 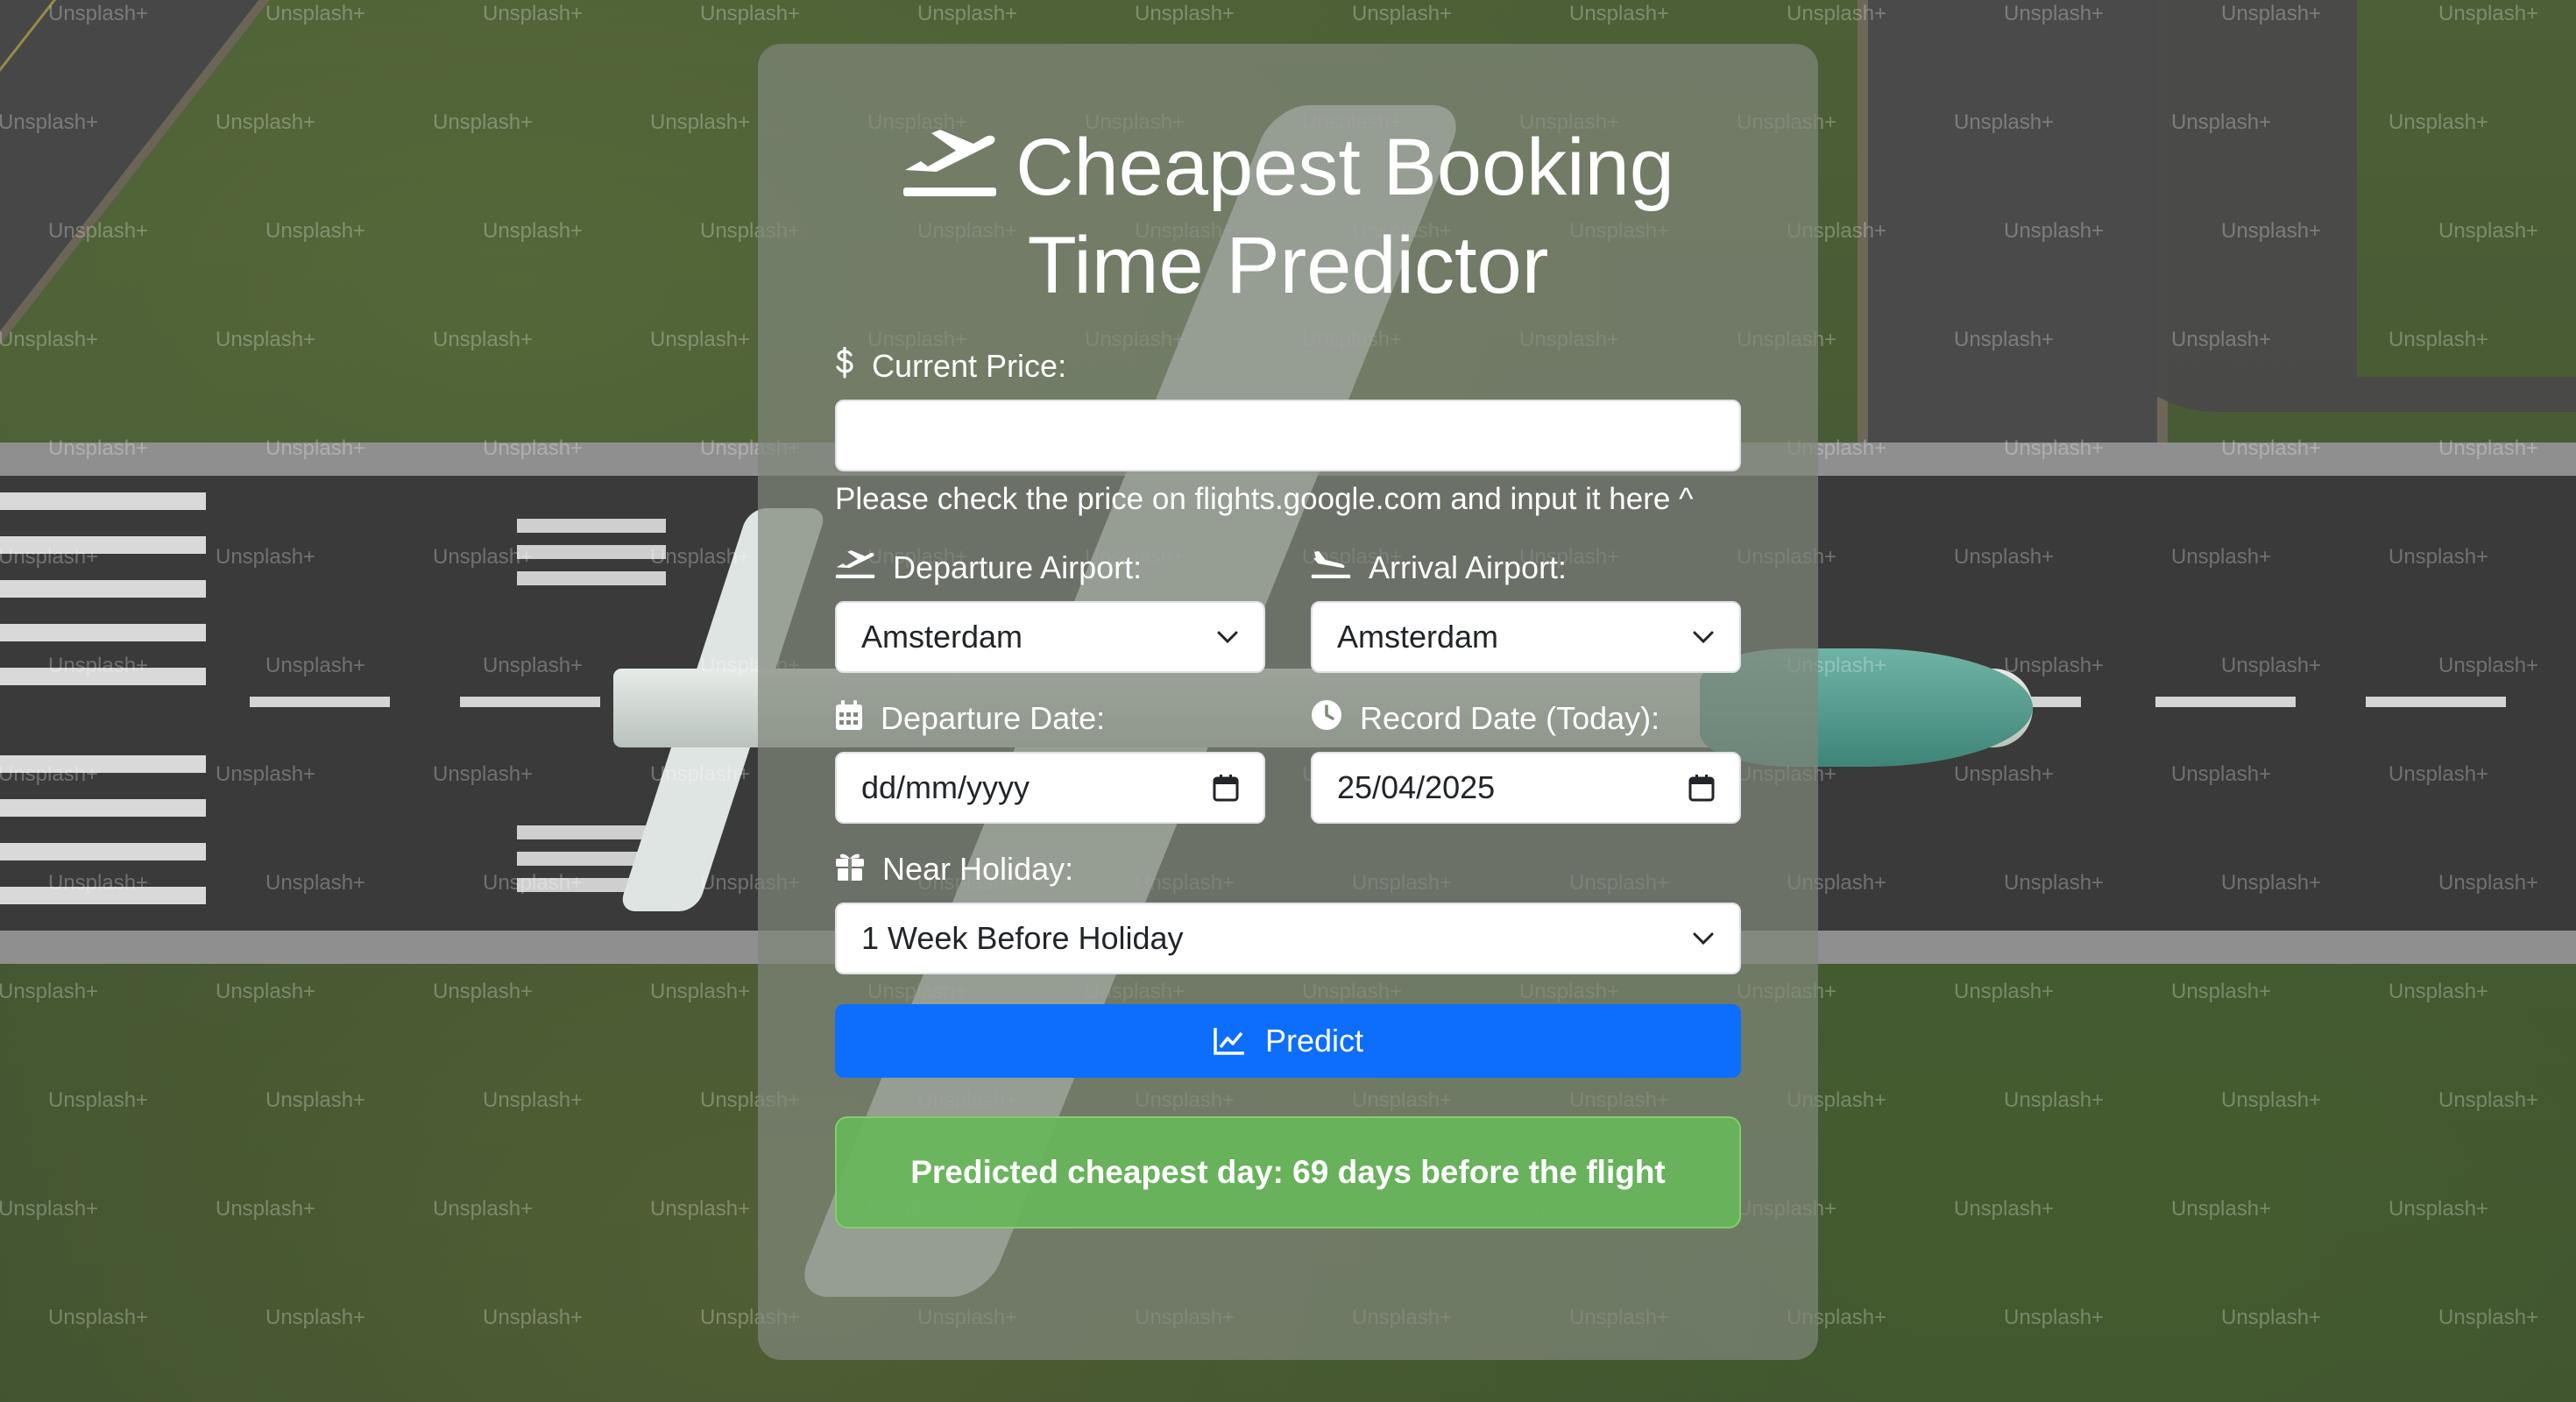 I want to click on arrival-airport-label-row: Arrival Airport:, so click(x=1526, y=568).